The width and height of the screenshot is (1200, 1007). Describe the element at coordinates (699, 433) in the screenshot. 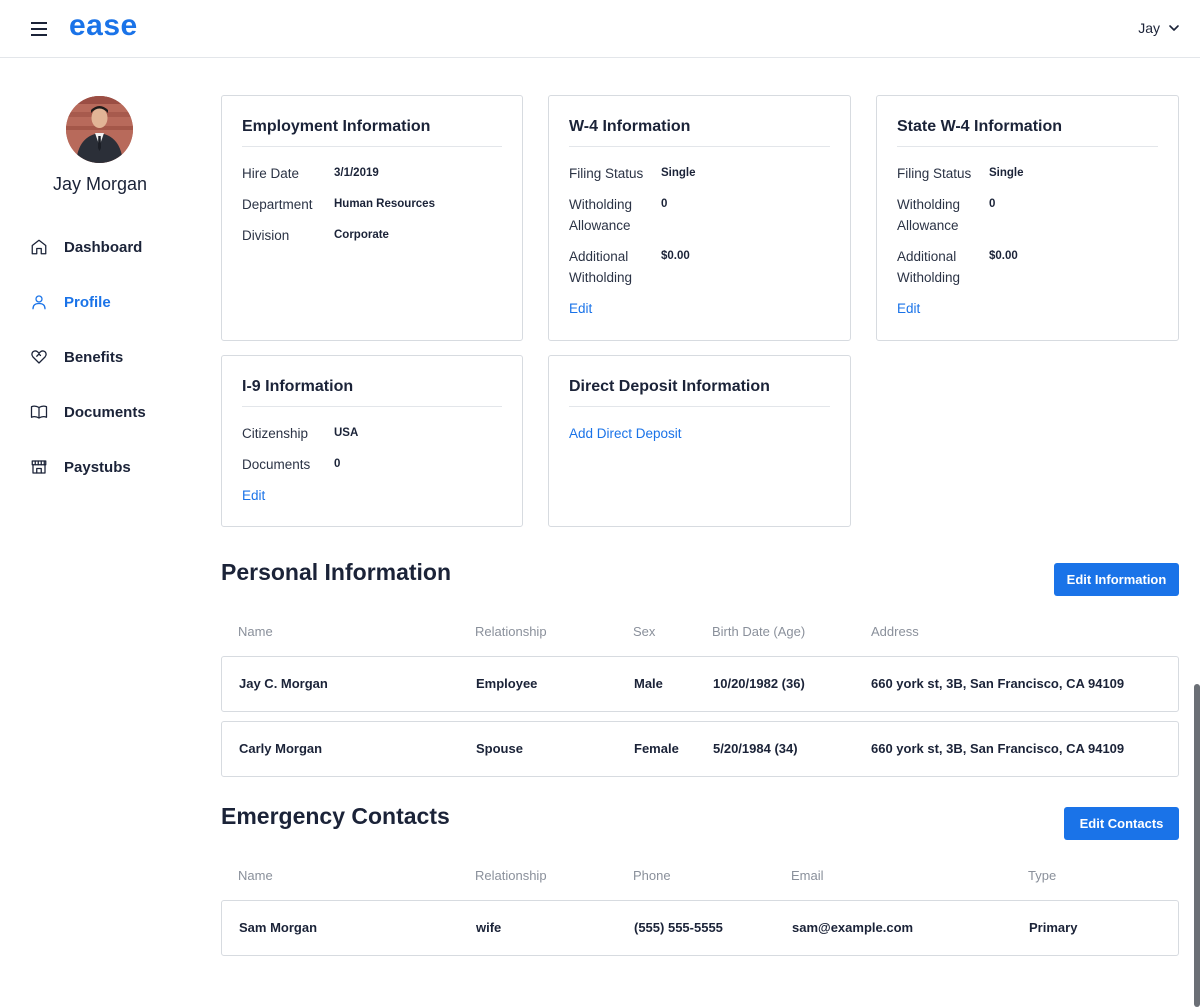

I see `add-direct-deposit-link: Add Direct Deposit` at that location.